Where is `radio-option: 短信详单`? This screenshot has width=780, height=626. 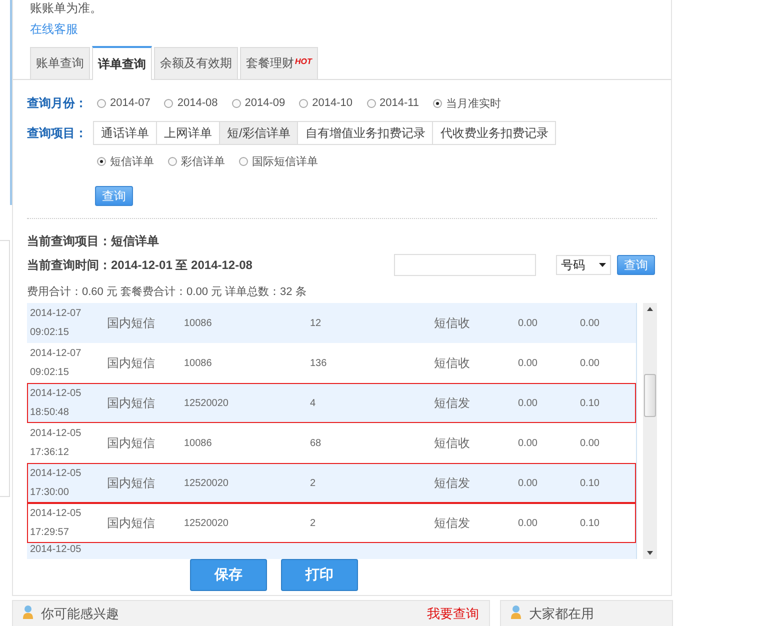 radio-option: 短信详单 is located at coordinates (125, 161).